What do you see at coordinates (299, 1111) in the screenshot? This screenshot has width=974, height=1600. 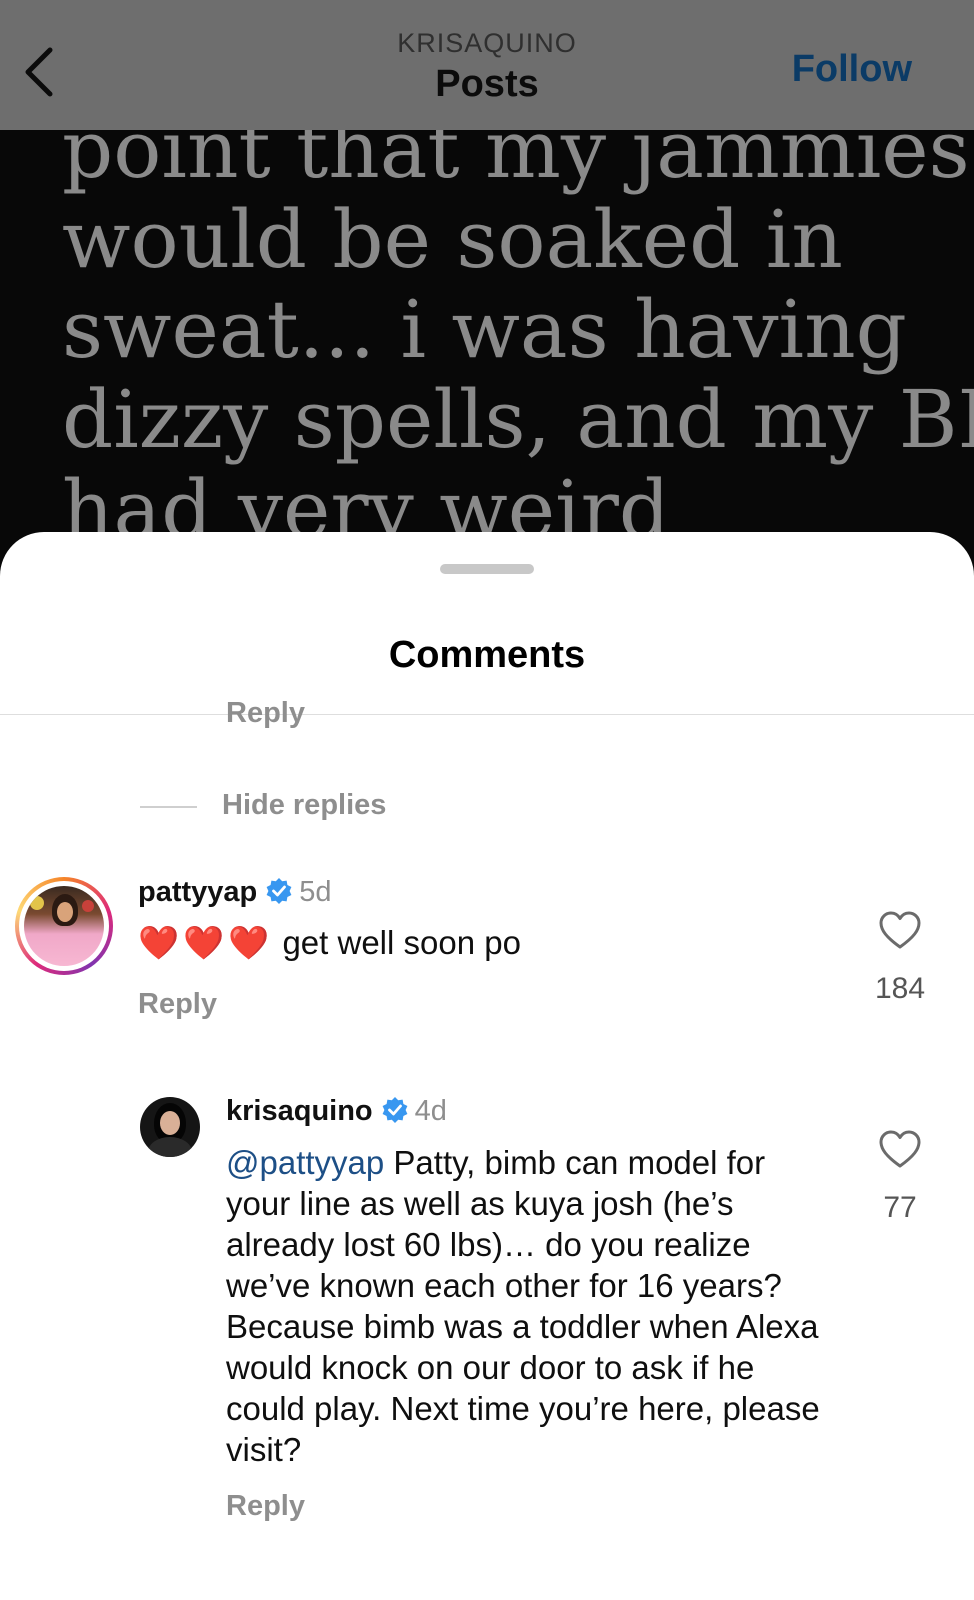 I see `comment-username: krisaquino` at bounding box center [299, 1111].